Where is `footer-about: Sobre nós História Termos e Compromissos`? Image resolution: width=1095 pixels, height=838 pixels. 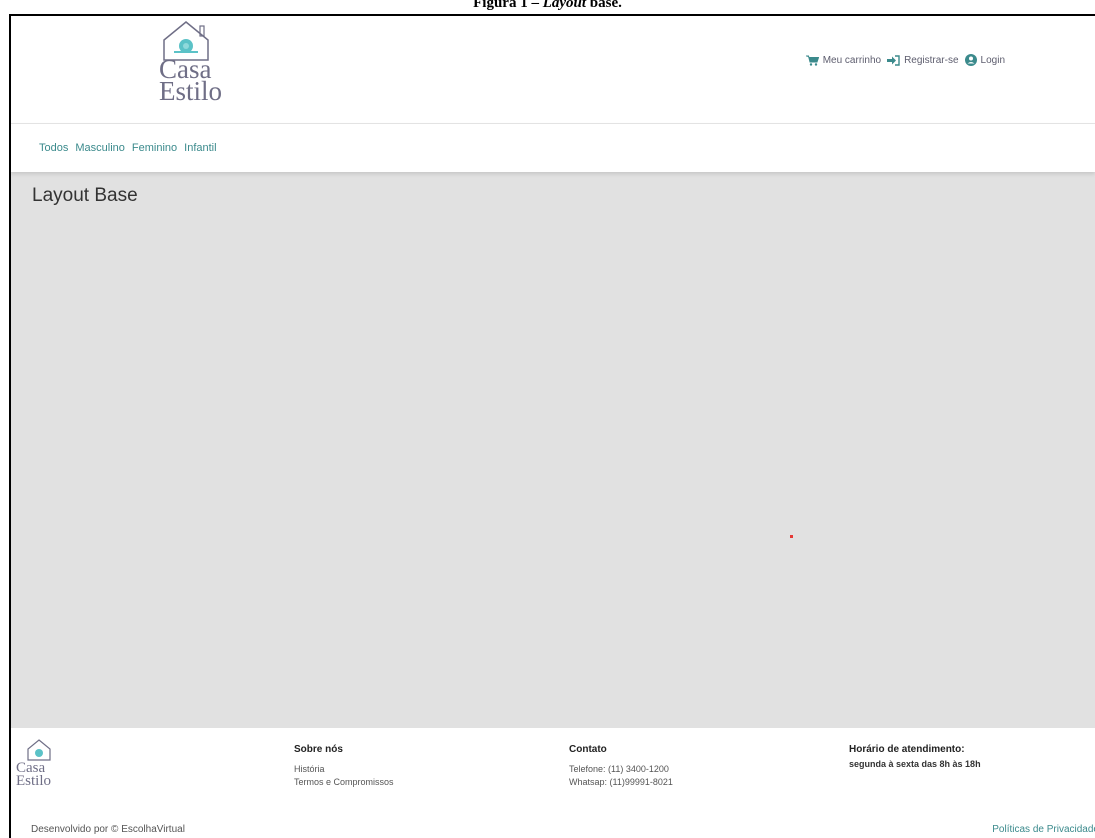 footer-about: Sobre nós História Termos e Compromissos is located at coordinates (344, 766).